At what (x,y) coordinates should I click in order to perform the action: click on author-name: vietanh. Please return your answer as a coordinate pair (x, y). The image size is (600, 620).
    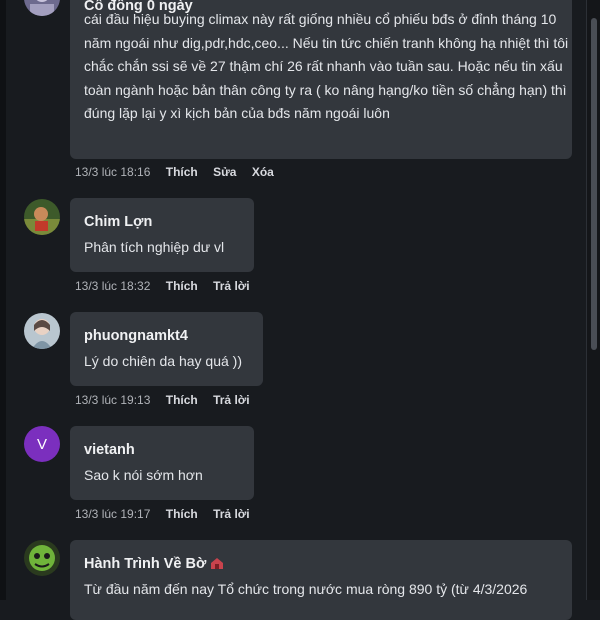
    Looking at the image, I should click on (109, 450).